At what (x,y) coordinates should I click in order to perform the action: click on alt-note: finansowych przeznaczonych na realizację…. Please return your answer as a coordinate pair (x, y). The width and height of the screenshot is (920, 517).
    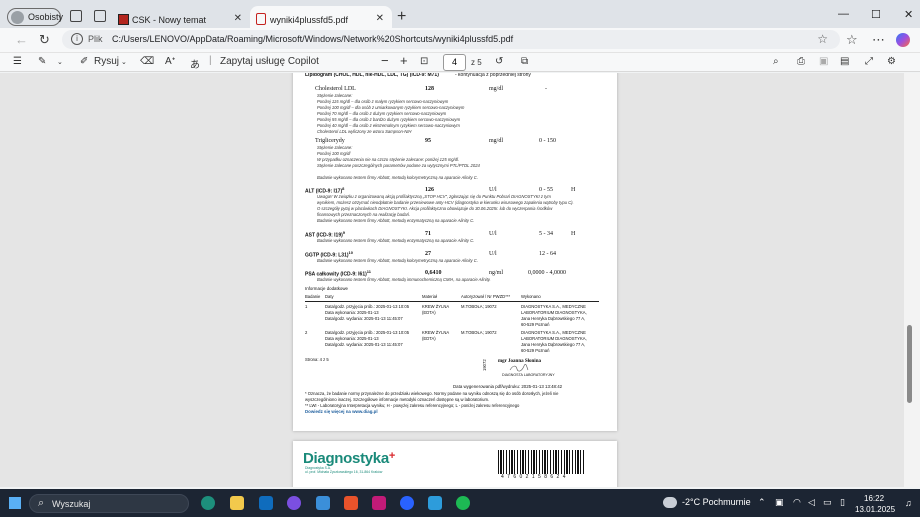
    Looking at the image, I should click on (364, 214).